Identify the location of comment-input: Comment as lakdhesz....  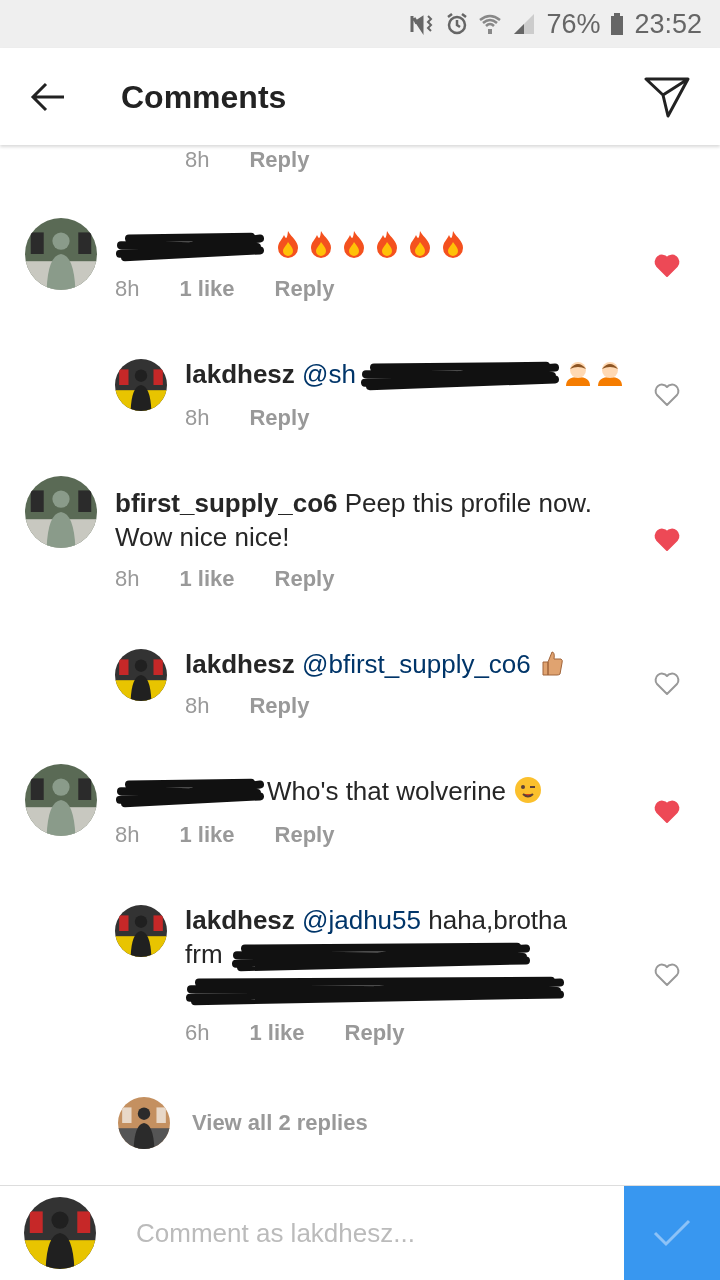
(380, 1233).